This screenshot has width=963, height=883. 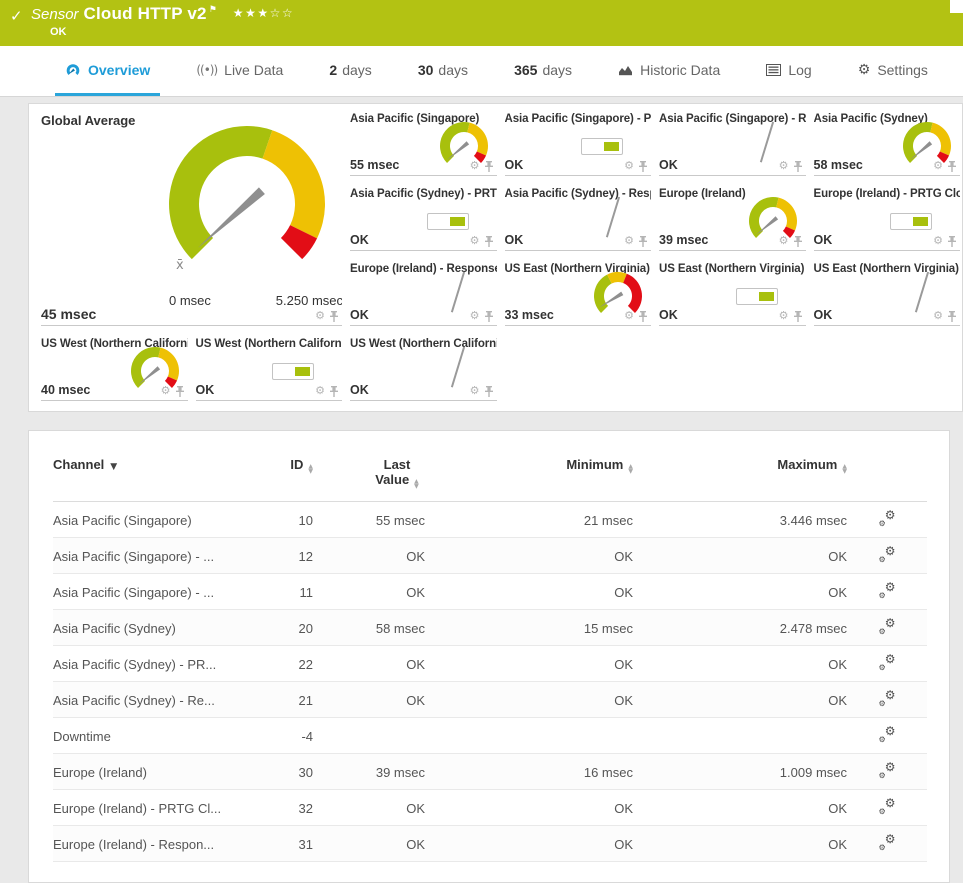 What do you see at coordinates (357, 69) in the screenshot?
I see `tab-label: days` at bounding box center [357, 69].